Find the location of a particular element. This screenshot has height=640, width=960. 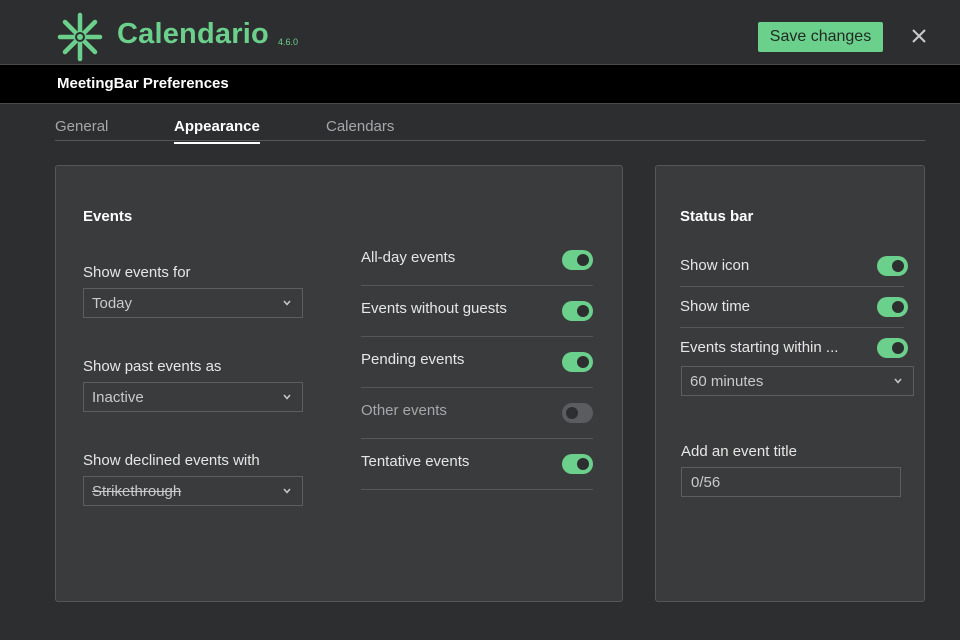

other-events-toggle is located at coordinates (577, 413).